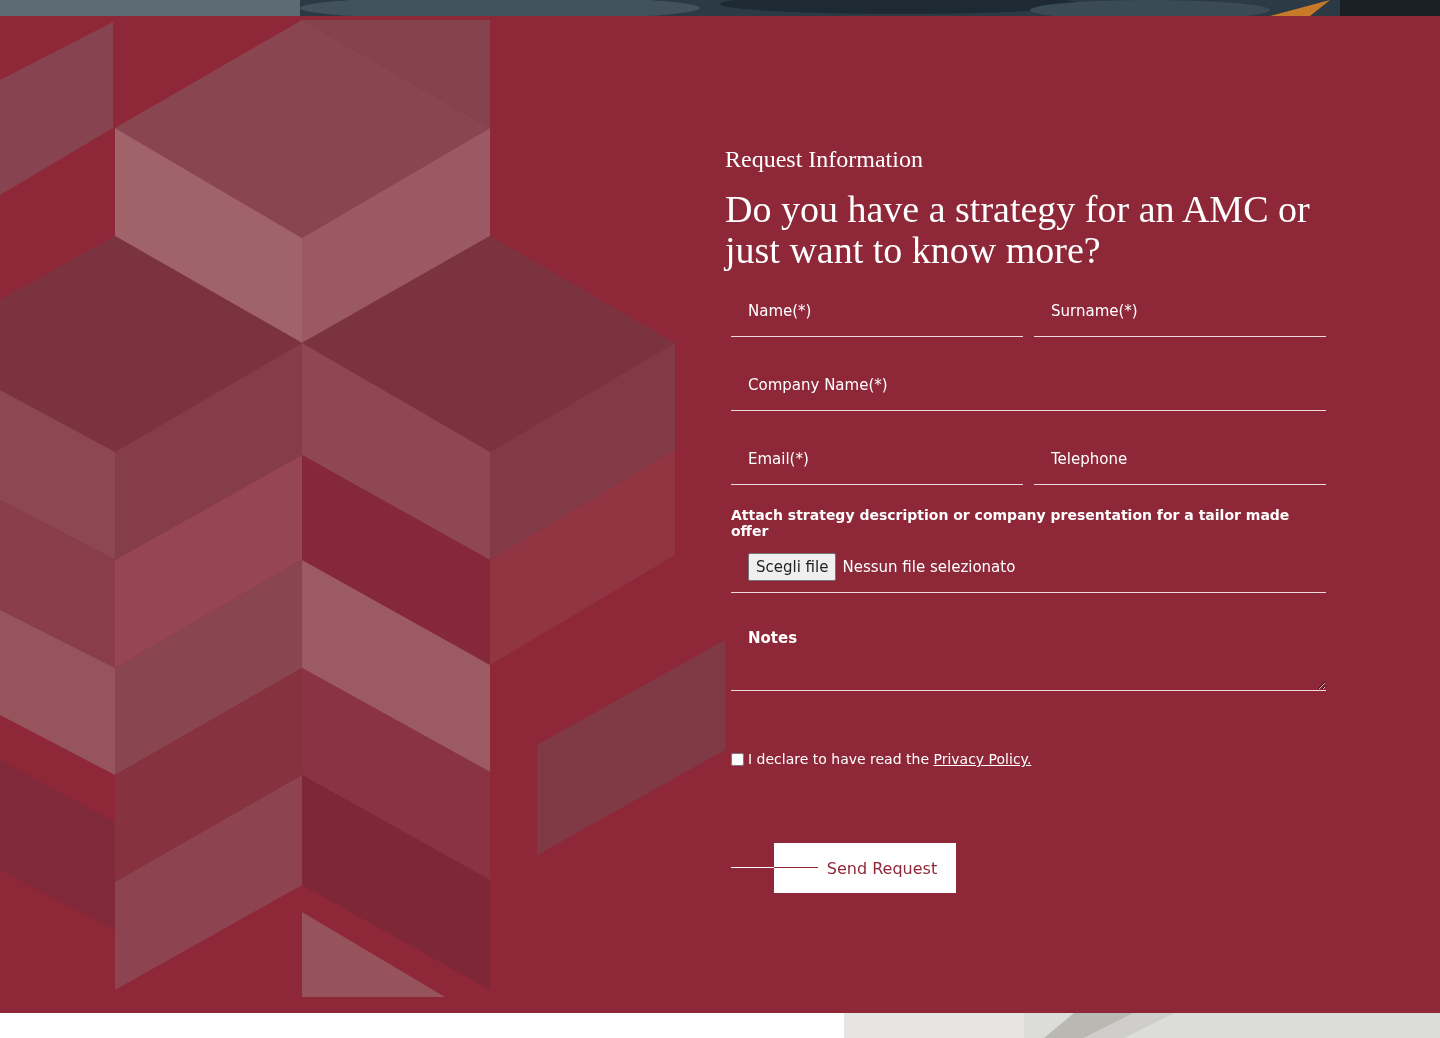 The height and width of the screenshot is (1038, 1440). What do you see at coordinates (1011, 523) in the screenshot?
I see `attachment-label: Attach strategy description or company presentation for a tailor made offer` at bounding box center [1011, 523].